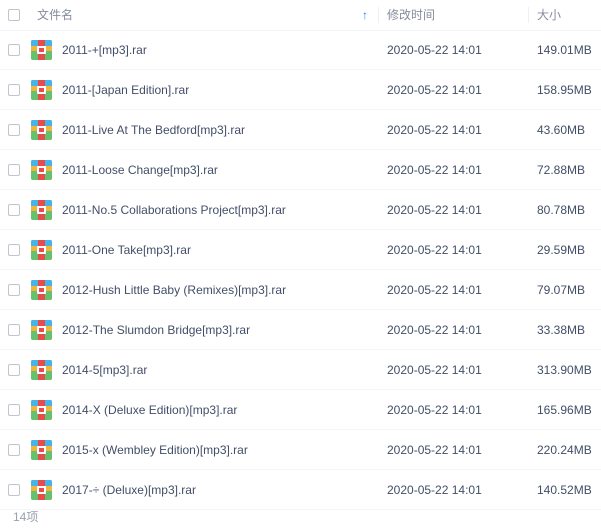  I want to click on file-size: 140.52MB, so click(564, 490).